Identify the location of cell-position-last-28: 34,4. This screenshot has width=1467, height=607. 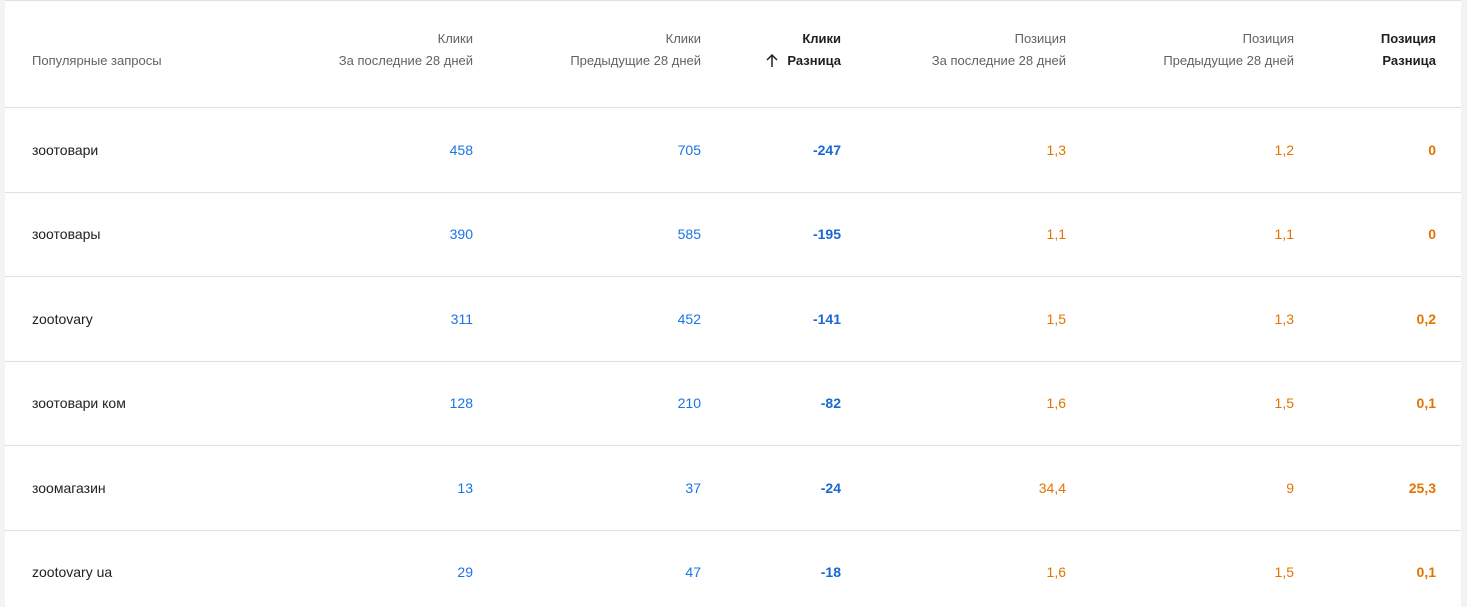
(1052, 488).